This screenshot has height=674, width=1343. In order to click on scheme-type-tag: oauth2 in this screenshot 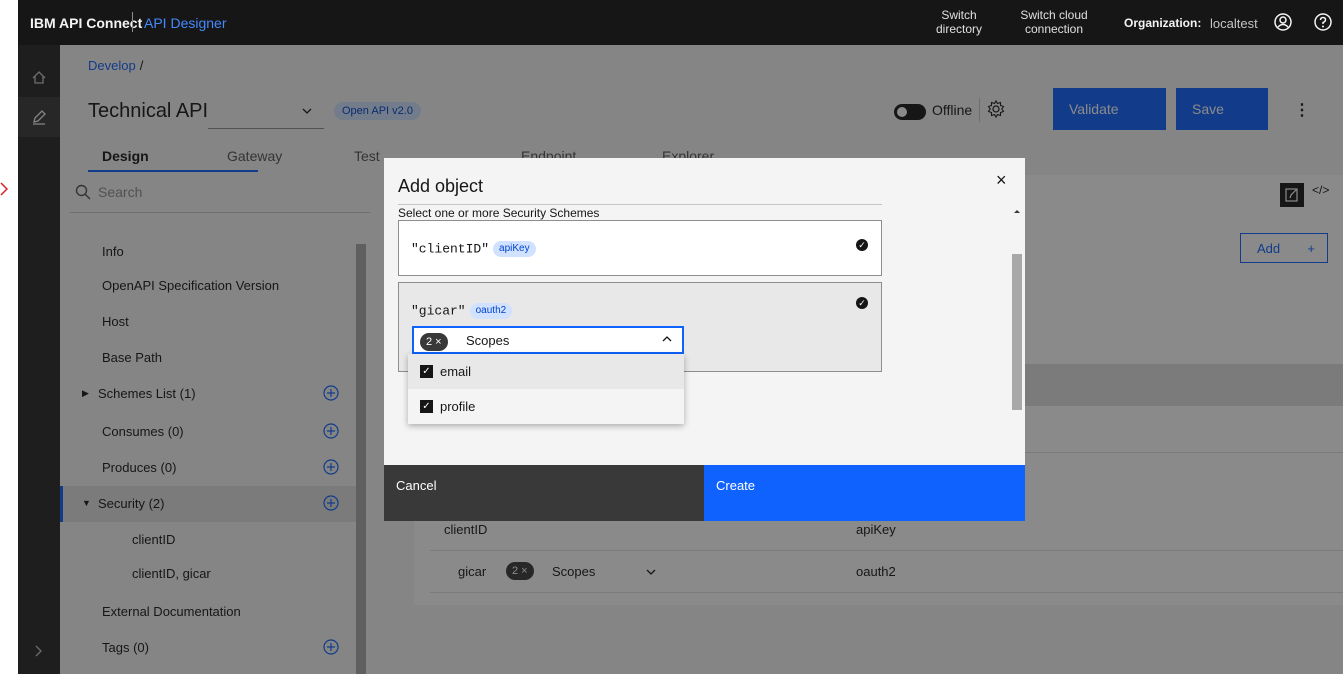, I will do `click(491, 311)`.